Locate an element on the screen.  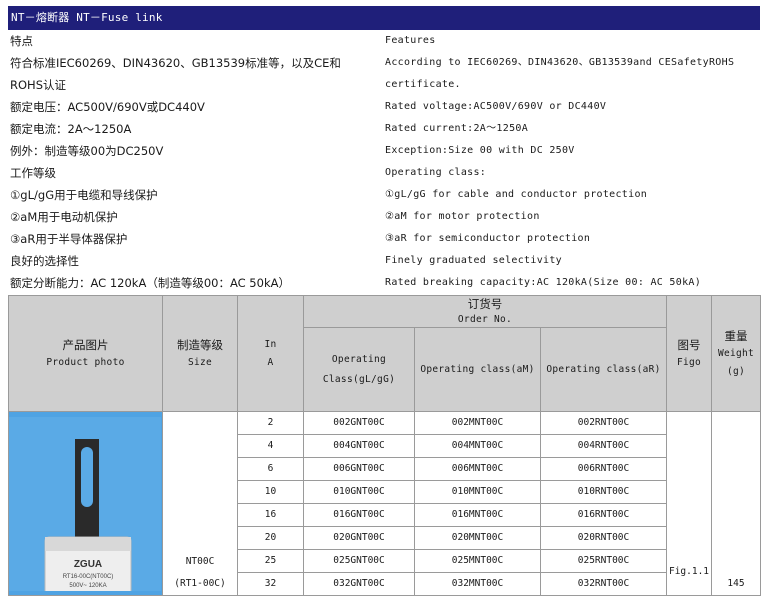
in-cell: 32 is located at coordinates (270, 584).